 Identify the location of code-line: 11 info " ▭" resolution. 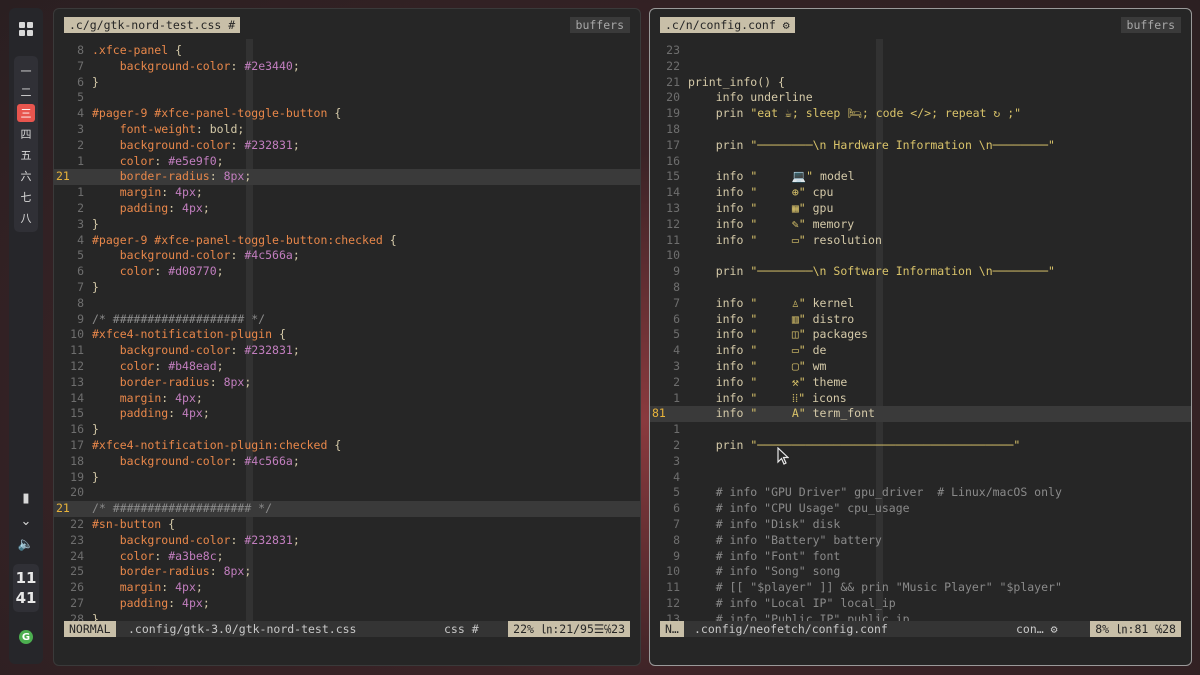
(920, 241).